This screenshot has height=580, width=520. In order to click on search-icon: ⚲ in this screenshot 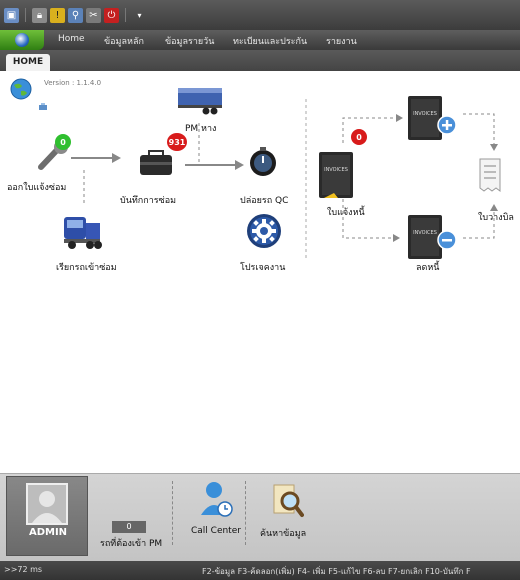, I will do `click(75, 15)`.